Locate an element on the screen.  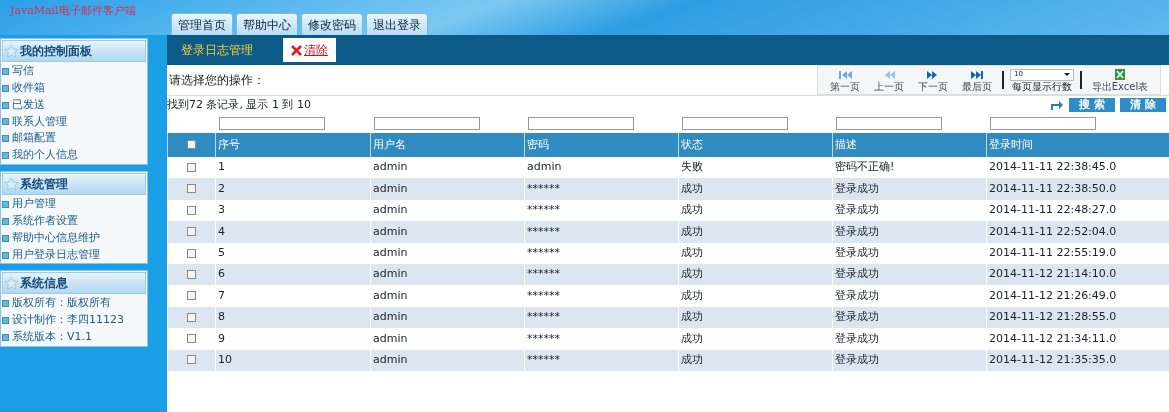
pager-button: 第一页 is located at coordinates (845, 80).